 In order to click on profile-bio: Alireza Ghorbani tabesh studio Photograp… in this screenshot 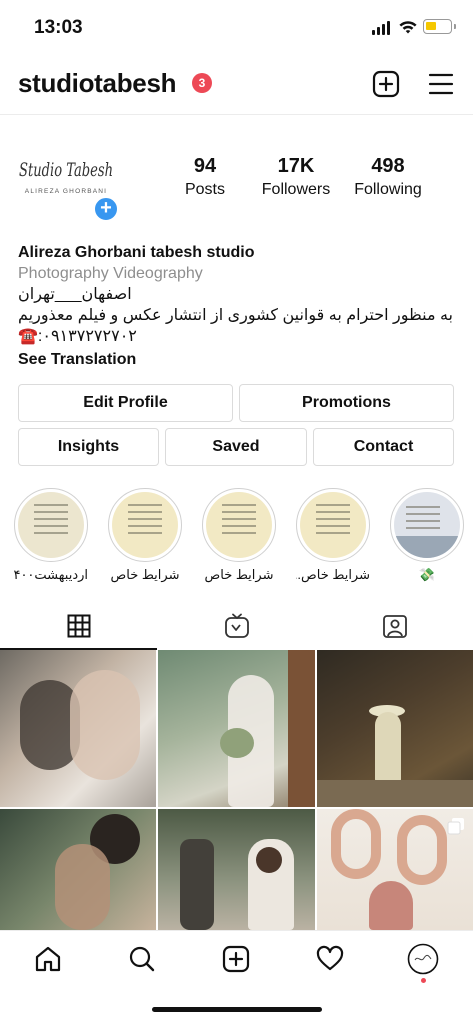, I will do `click(238, 306)`.